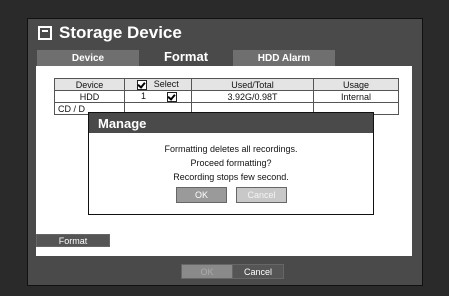 Image resolution: width=449 pixels, height=296 pixels. I want to click on dialog-cancel-button: Cancel, so click(261, 195).